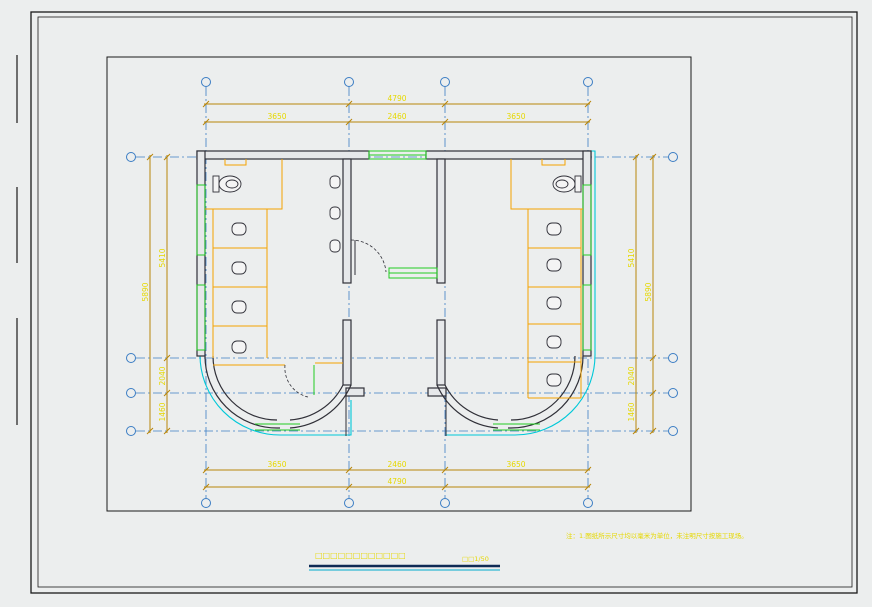 The height and width of the screenshot is (607, 872). What do you see at coordinates (515, 116) in the screenshot?
I see `dim-top-seg-3: 3650` at bounding box center [515, 116].